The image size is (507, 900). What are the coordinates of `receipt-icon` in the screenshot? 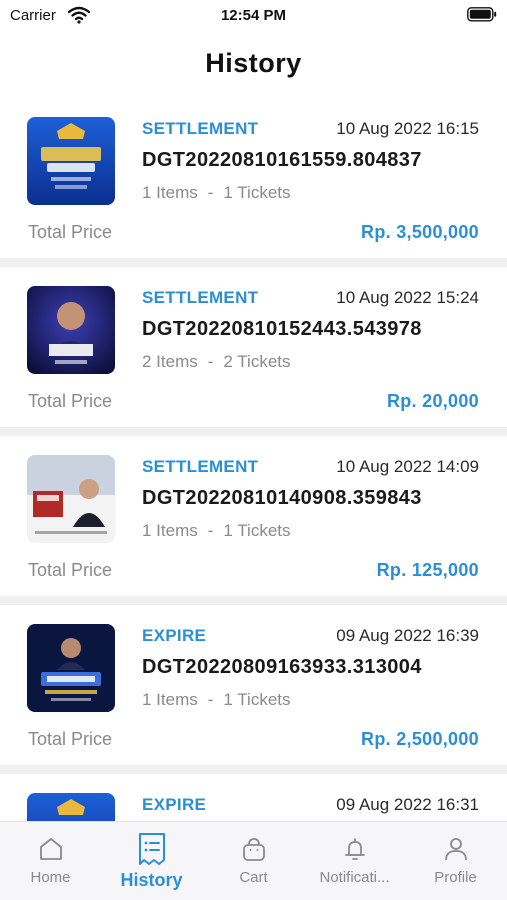 It's located at (152, 851).